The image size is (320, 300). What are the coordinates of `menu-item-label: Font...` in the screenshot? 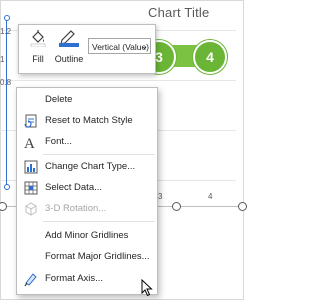 It's located at (58, 141).